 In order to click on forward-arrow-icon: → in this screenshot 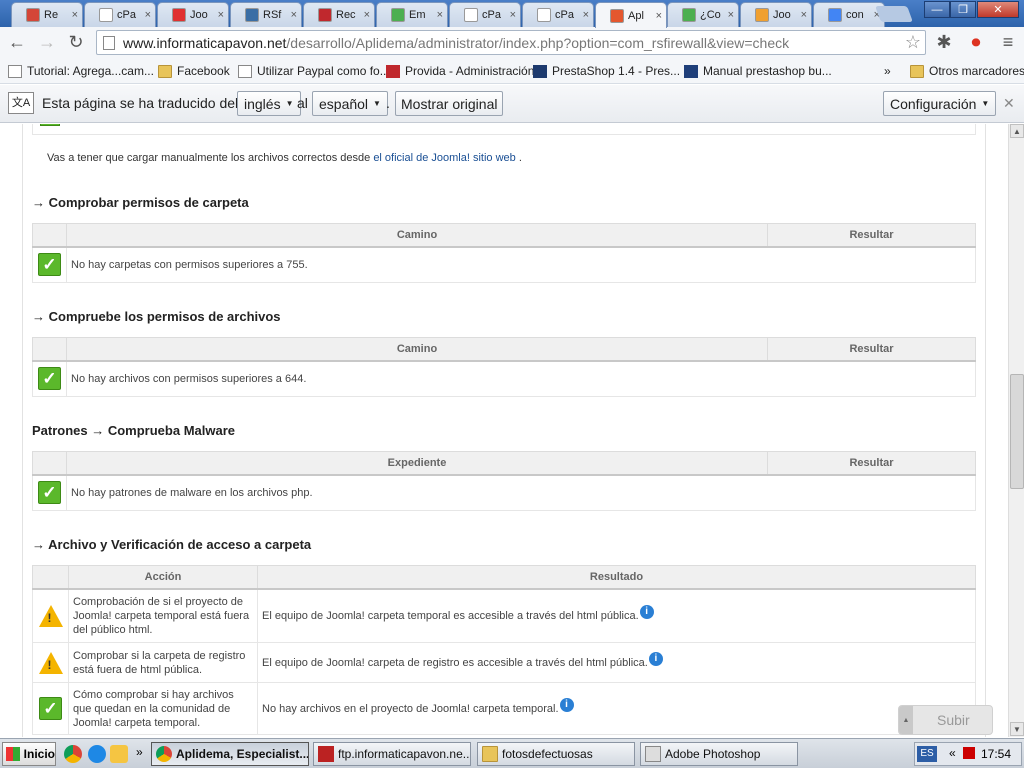, I will do `click(47, 42)`.